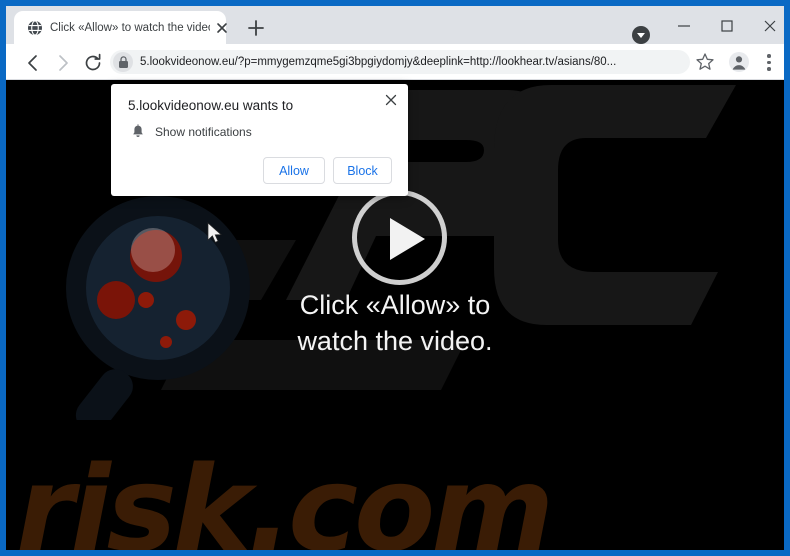 Image resolution: width=790 pixels, height=556 pixels. What do you see at coordinates (769, 62) in the screenshot?
I see `three-dot-menu-icon` at bounding box center [769, 62].